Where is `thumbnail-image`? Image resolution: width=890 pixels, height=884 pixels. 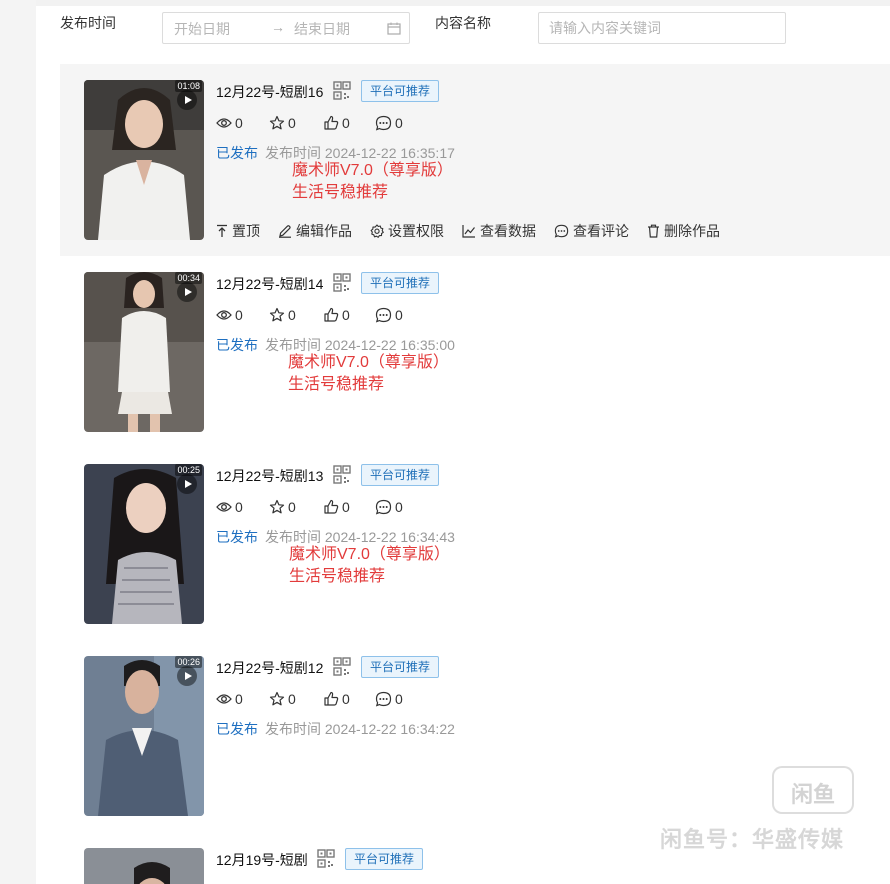
thumbnail-image is located at coordinates (144, 866).